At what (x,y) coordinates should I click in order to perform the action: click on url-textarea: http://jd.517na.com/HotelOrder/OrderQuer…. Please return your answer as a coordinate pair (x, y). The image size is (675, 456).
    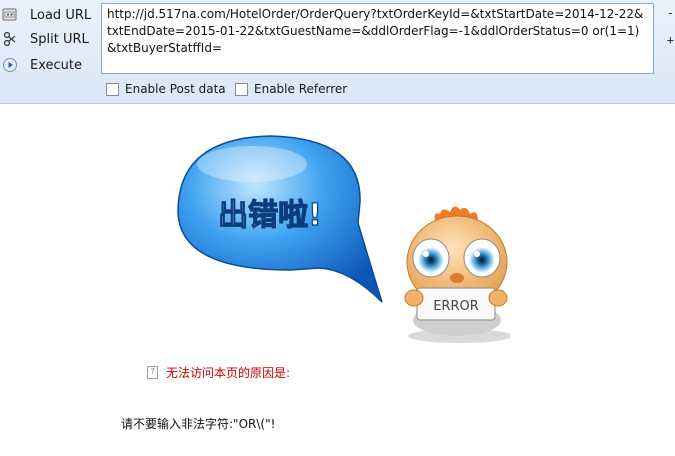
    Looking at the image, I should click on (377, 38).